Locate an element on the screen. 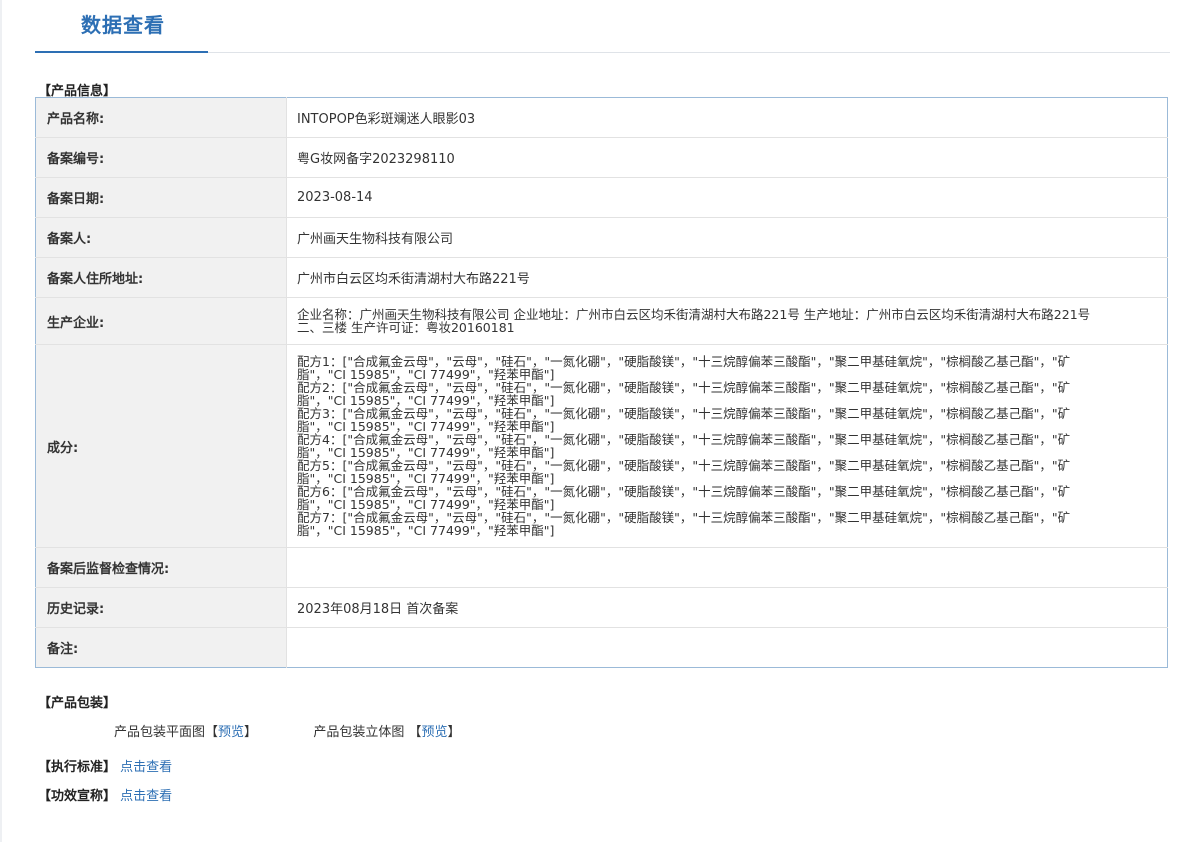 The height and width of the screenshot is (842, 1201). row-label-producer: 生产企业: is located at coordinates (161, 321).